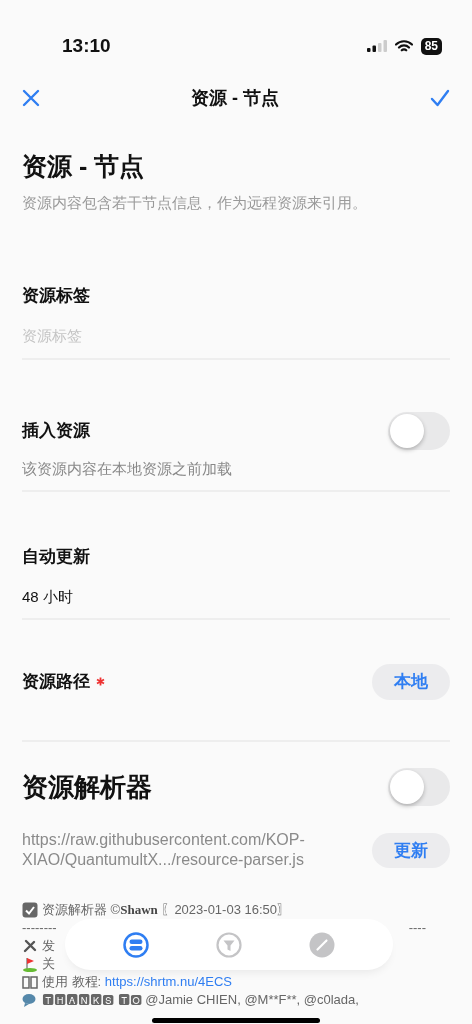 The height and width of the screenshot is (1024, 472). I want to click on signal-icon, so click(376, 46).